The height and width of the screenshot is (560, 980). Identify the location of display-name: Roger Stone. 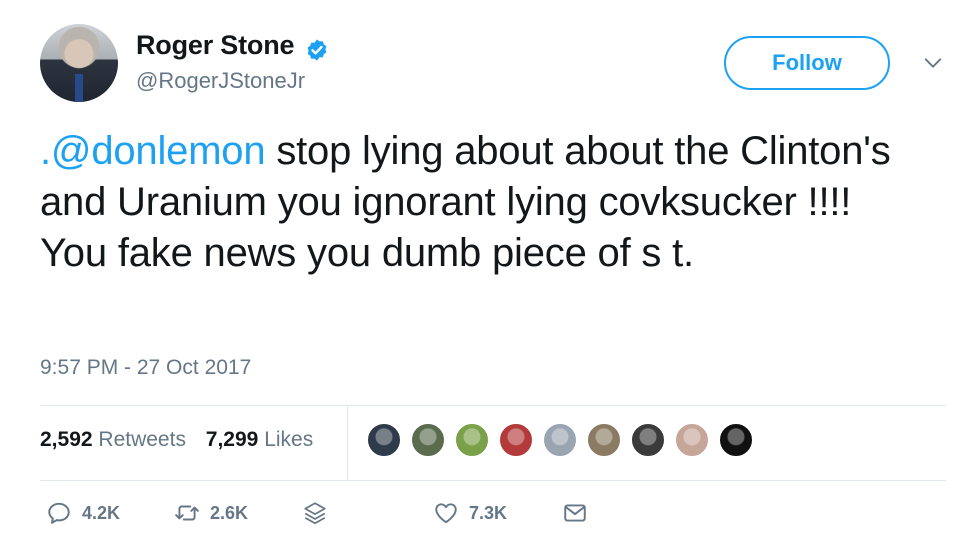
(215, 45).